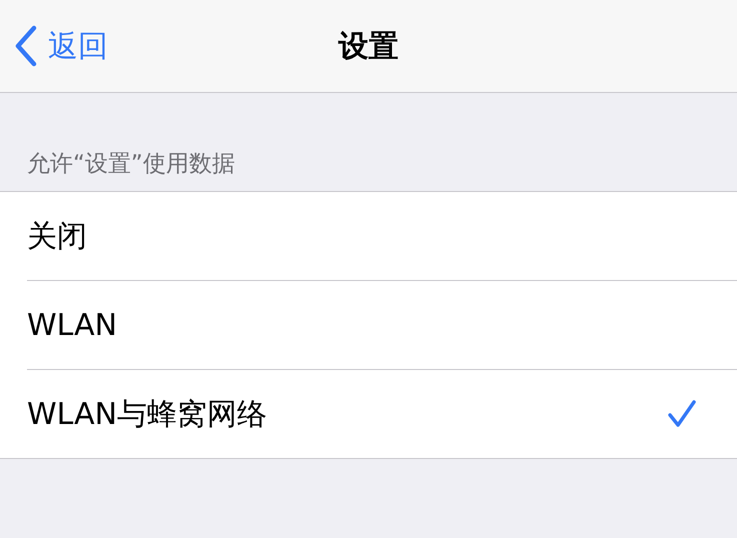 The height and width of the screenshot is (538, 737). What do you see at coordinates (72, 325) in the screenshot?
I see `option-label: WLAN` at bounding box center [72, 325].